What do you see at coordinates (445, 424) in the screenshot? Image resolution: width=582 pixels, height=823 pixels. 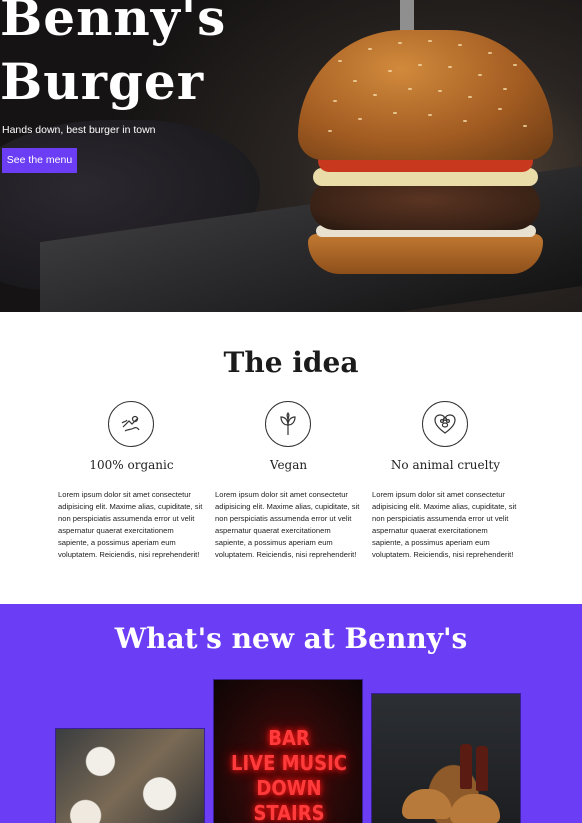 I see `heart-paw-icon` at bounding box center [445, 424].